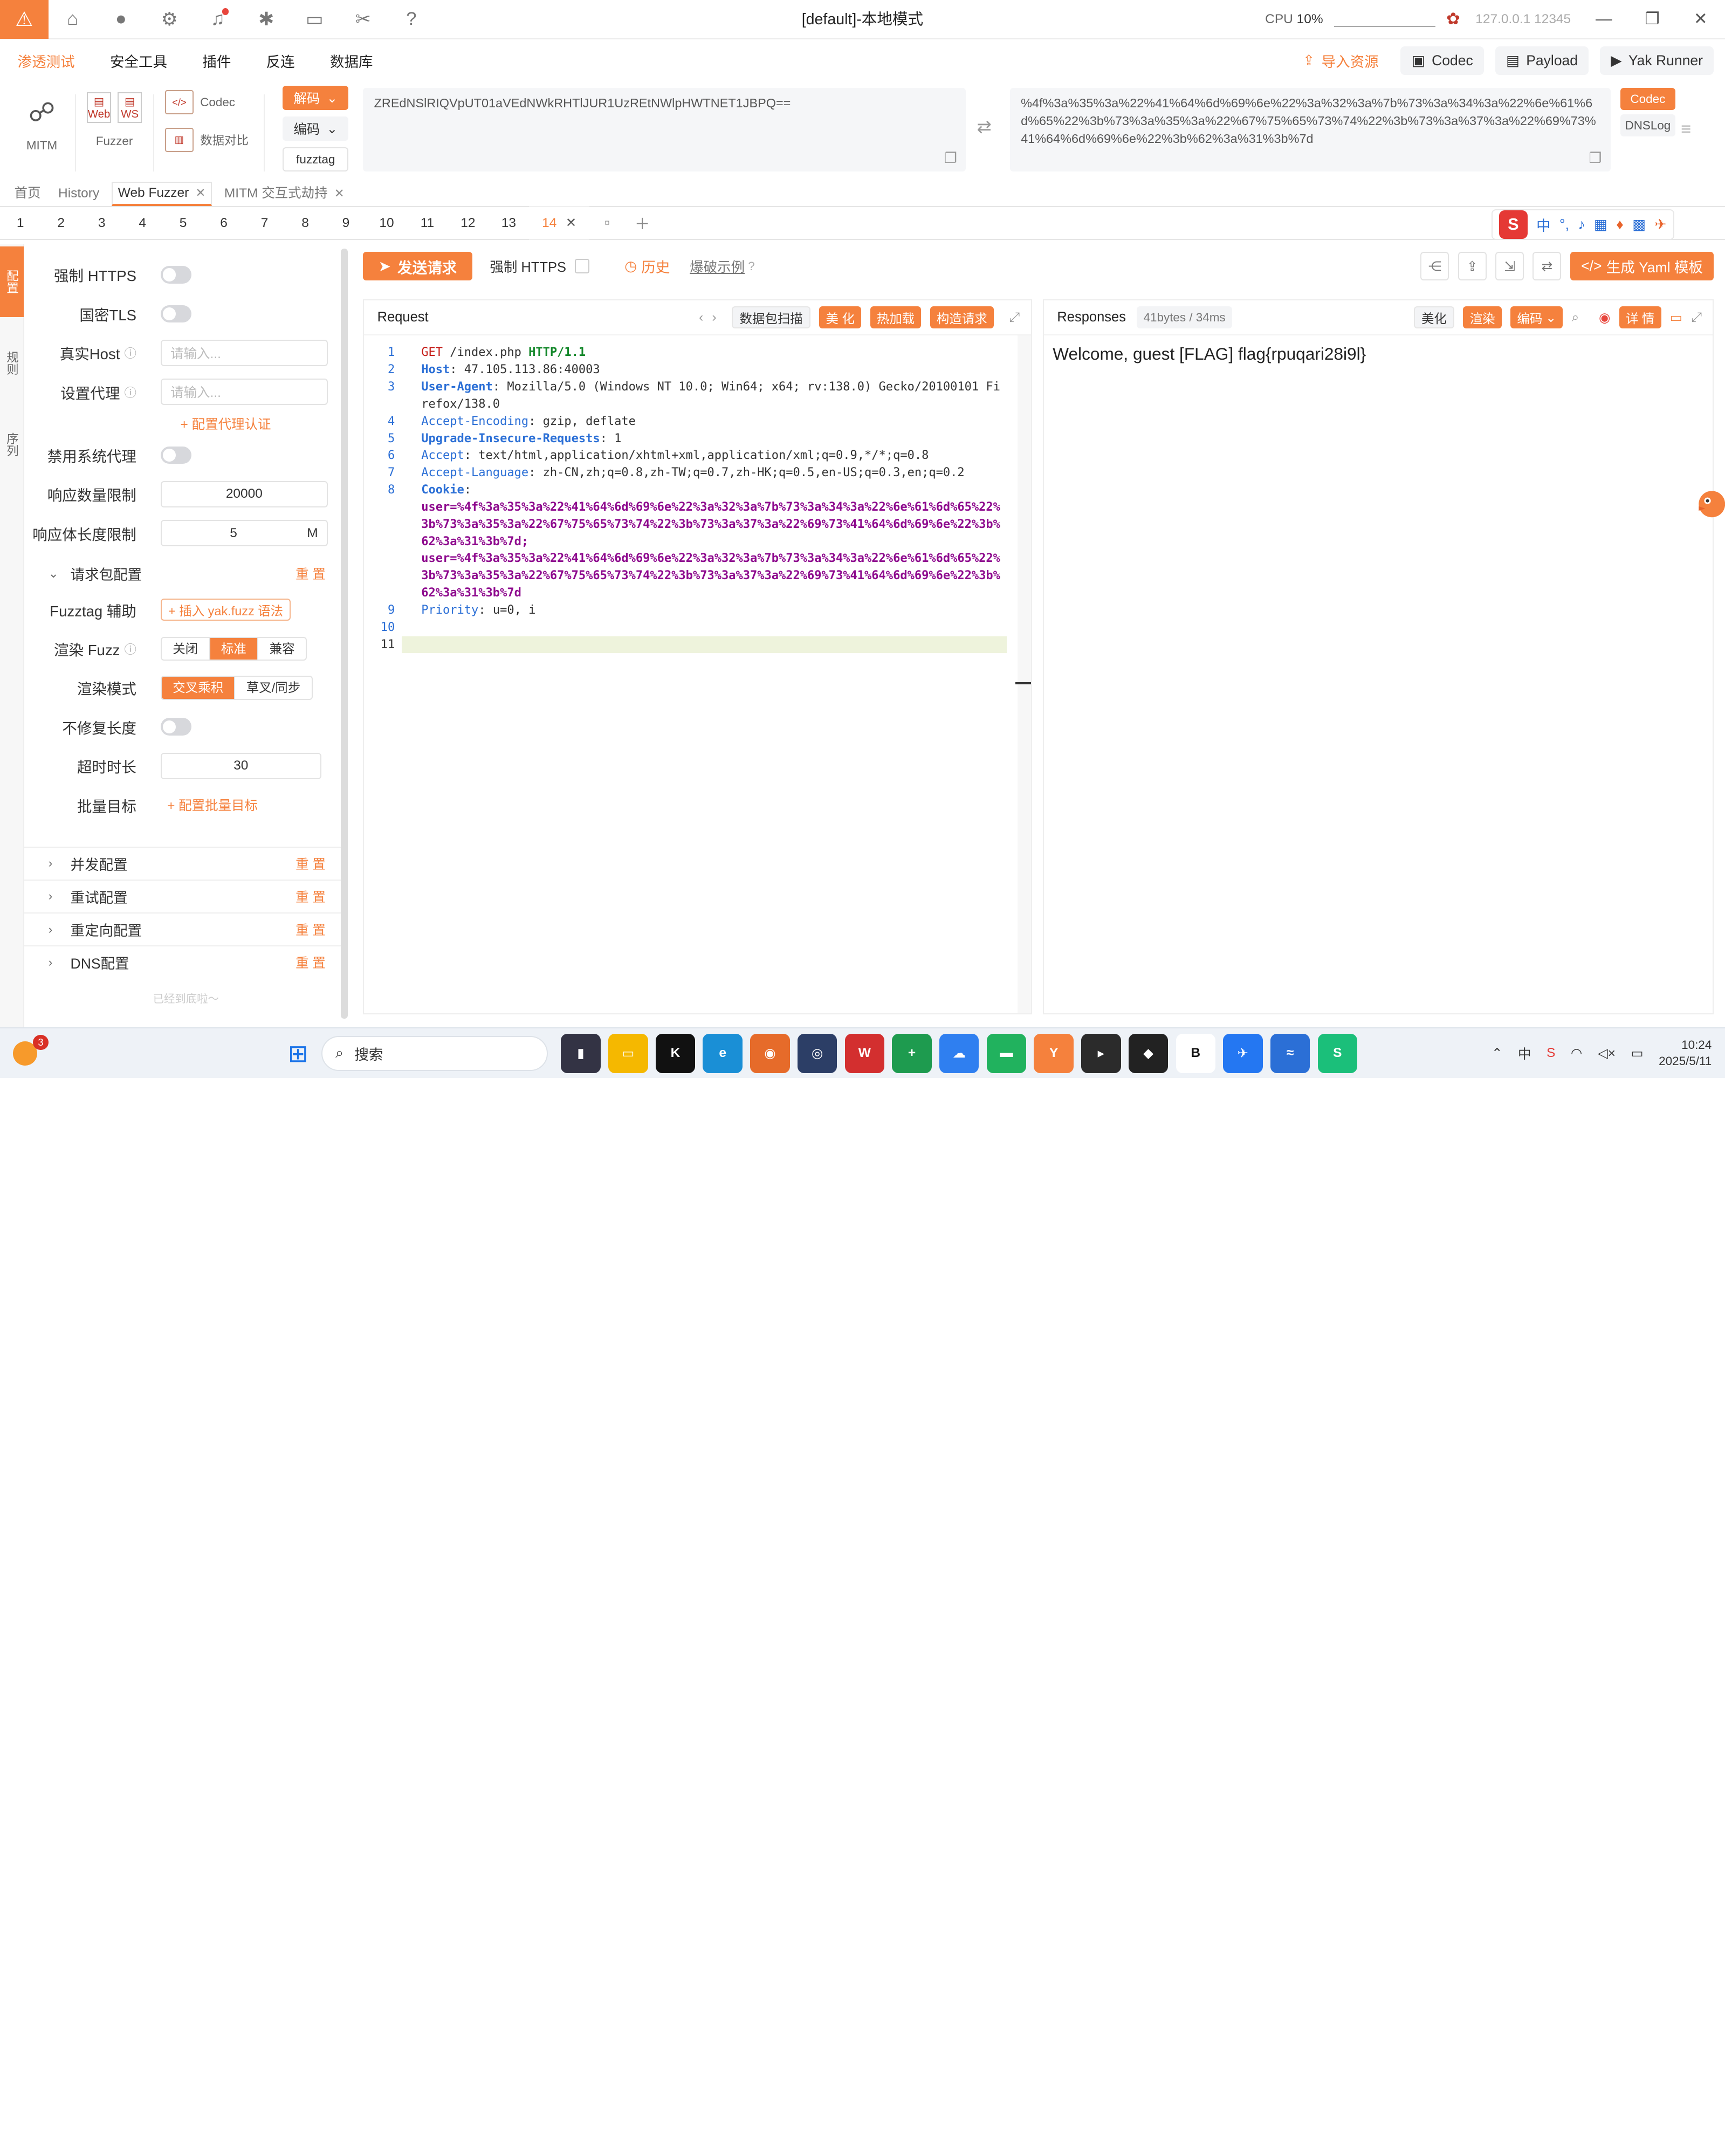 The height and width of the screenshot is (2156, 1725). Describe the element at coordinates (186, 929) in the screenshot. I see `redirect-section: › 重定向配置 重 置` at that location.